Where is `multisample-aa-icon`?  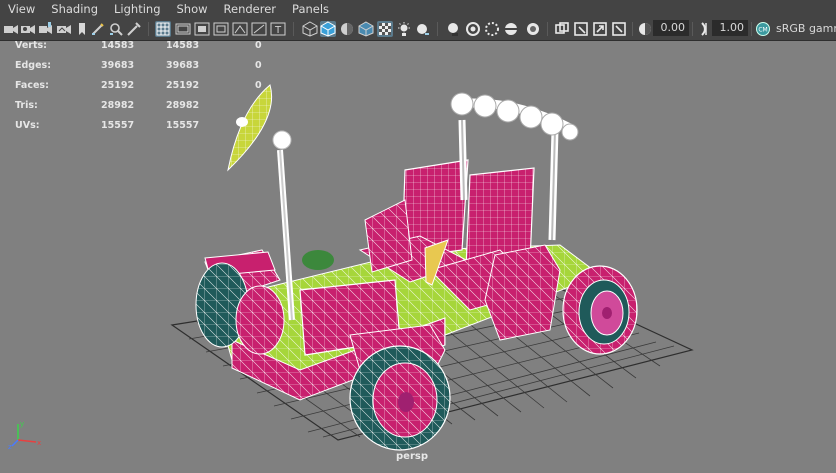
multisample-aa-icon is located at coordinates (473, 29).